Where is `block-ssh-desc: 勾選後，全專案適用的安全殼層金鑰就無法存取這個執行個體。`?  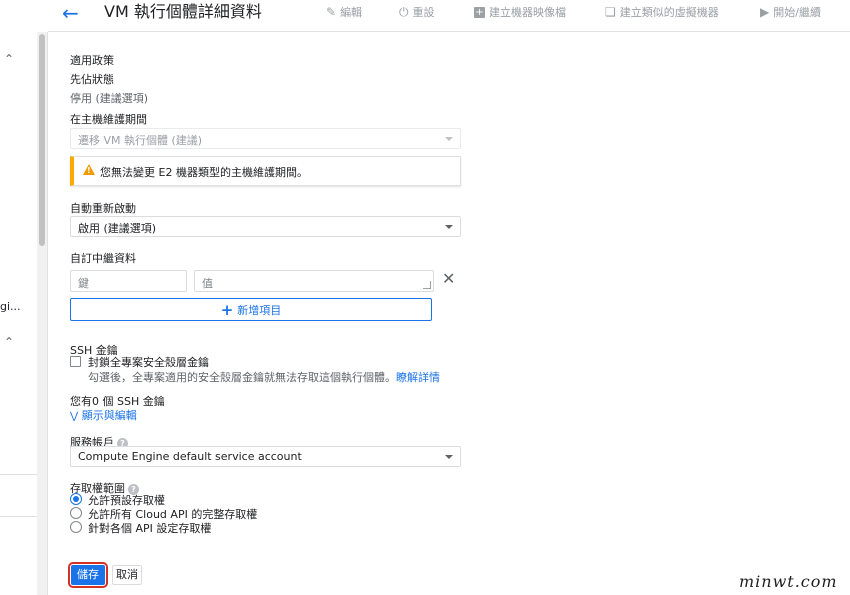
block-ssh-desc: 勾選後，全專案適用的安全殼層金鑰就無法存取這個執行個體。 is located at coordinates (242, 377).